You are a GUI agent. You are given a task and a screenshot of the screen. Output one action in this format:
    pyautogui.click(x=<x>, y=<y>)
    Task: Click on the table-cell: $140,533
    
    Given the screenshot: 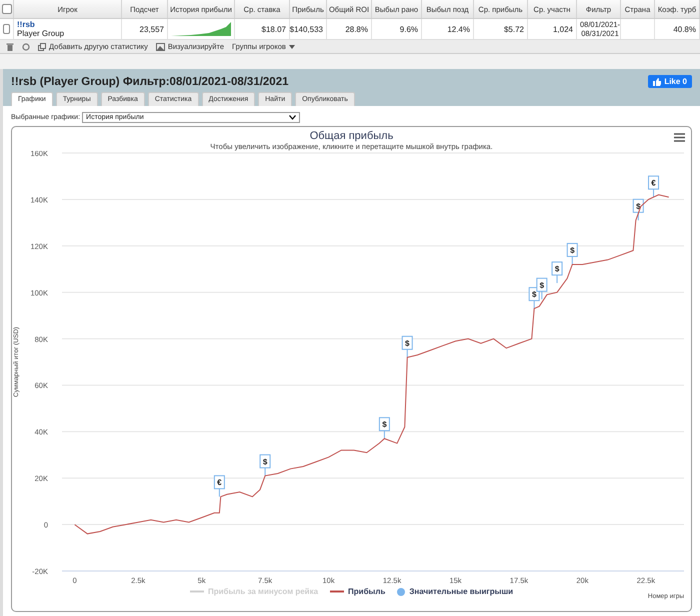 What is the action you would take?
    pyautogui.click(x=308, y=29)
    